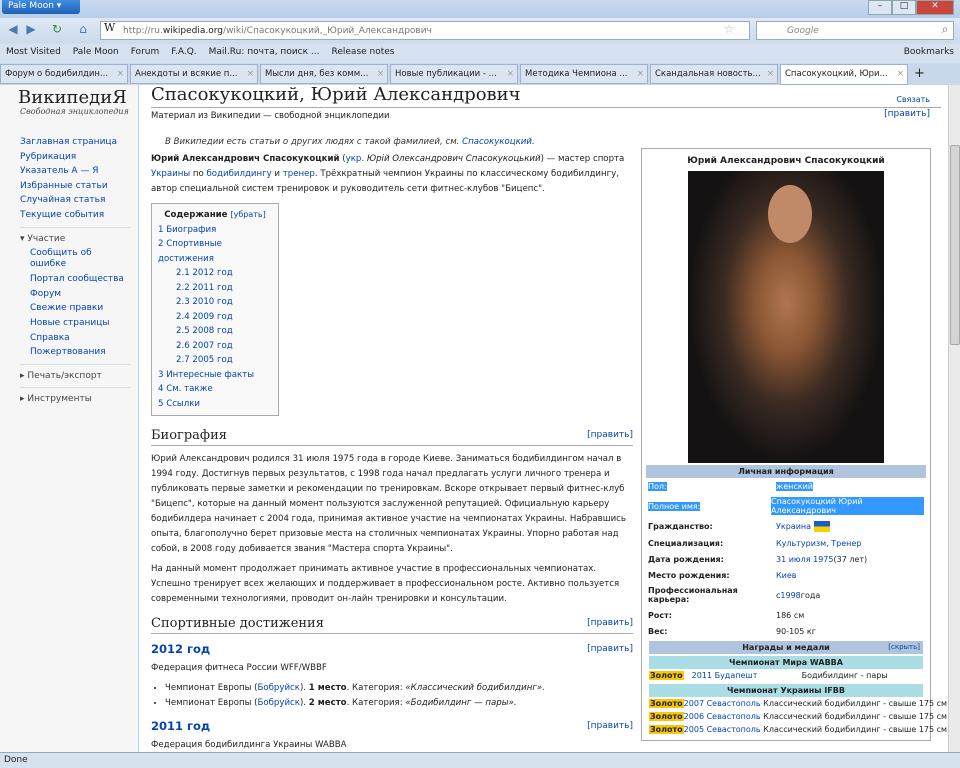 The height and width of the screenshot is (768, 960). What do you see at coordinates (31, 30) in the screenshot?
I see `forward-icon: ▶` at bounding box center [31, 30].